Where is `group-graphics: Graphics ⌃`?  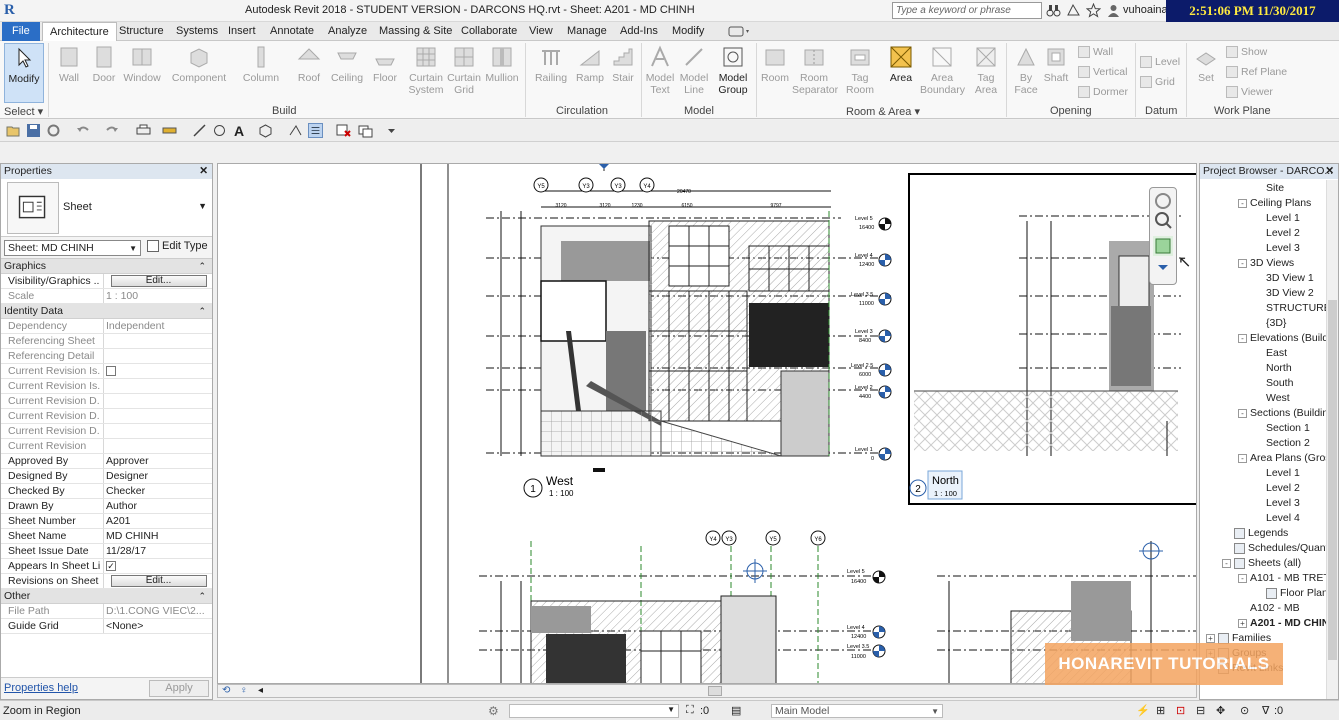 group-graphics: Graphics ⌃ is located at coordinates (106, 266).